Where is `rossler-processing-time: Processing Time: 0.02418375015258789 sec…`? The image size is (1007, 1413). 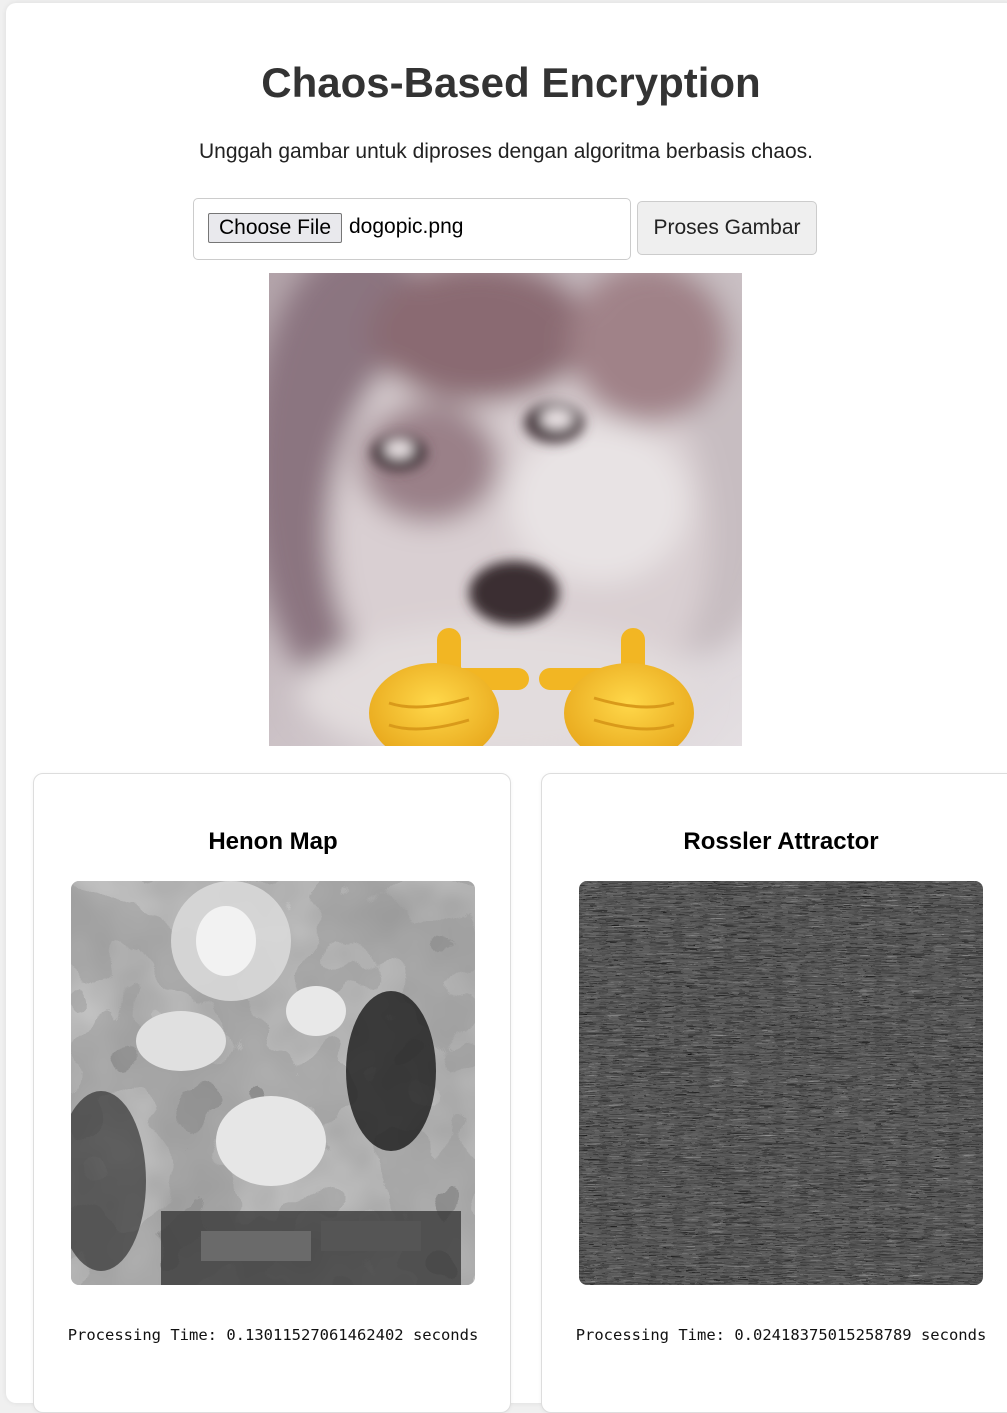 rossler-processing-time: Processing Time: 0.02418375015258789 sec… is located at coordinates (781, 1335).